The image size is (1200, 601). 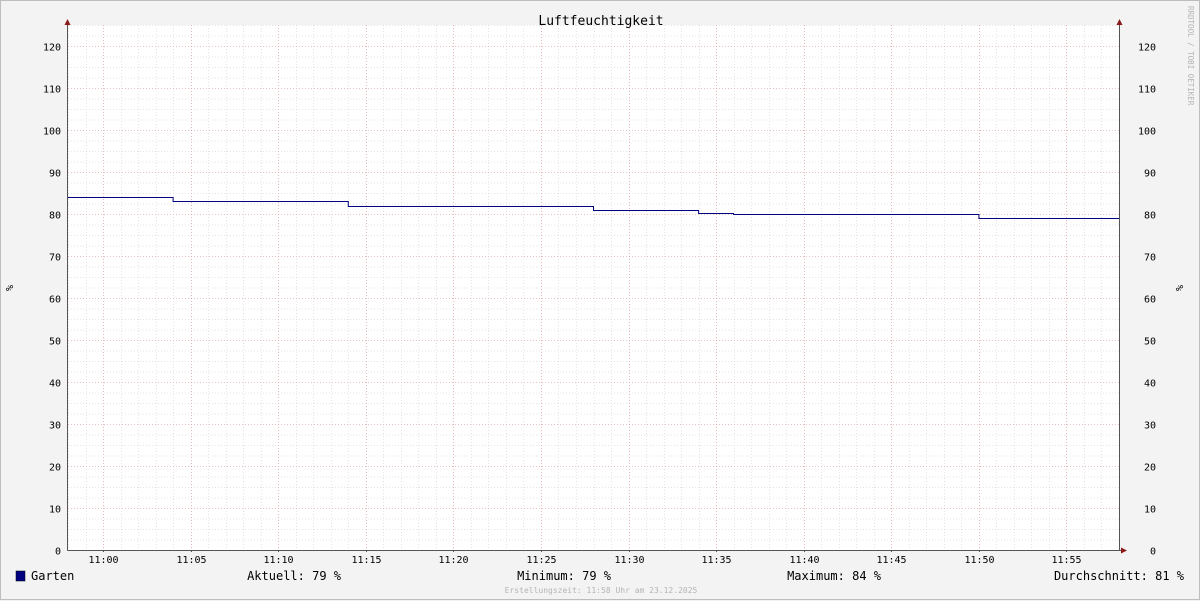 I want to click on x-tick-label: 11:35, so click(x=716, y=560).